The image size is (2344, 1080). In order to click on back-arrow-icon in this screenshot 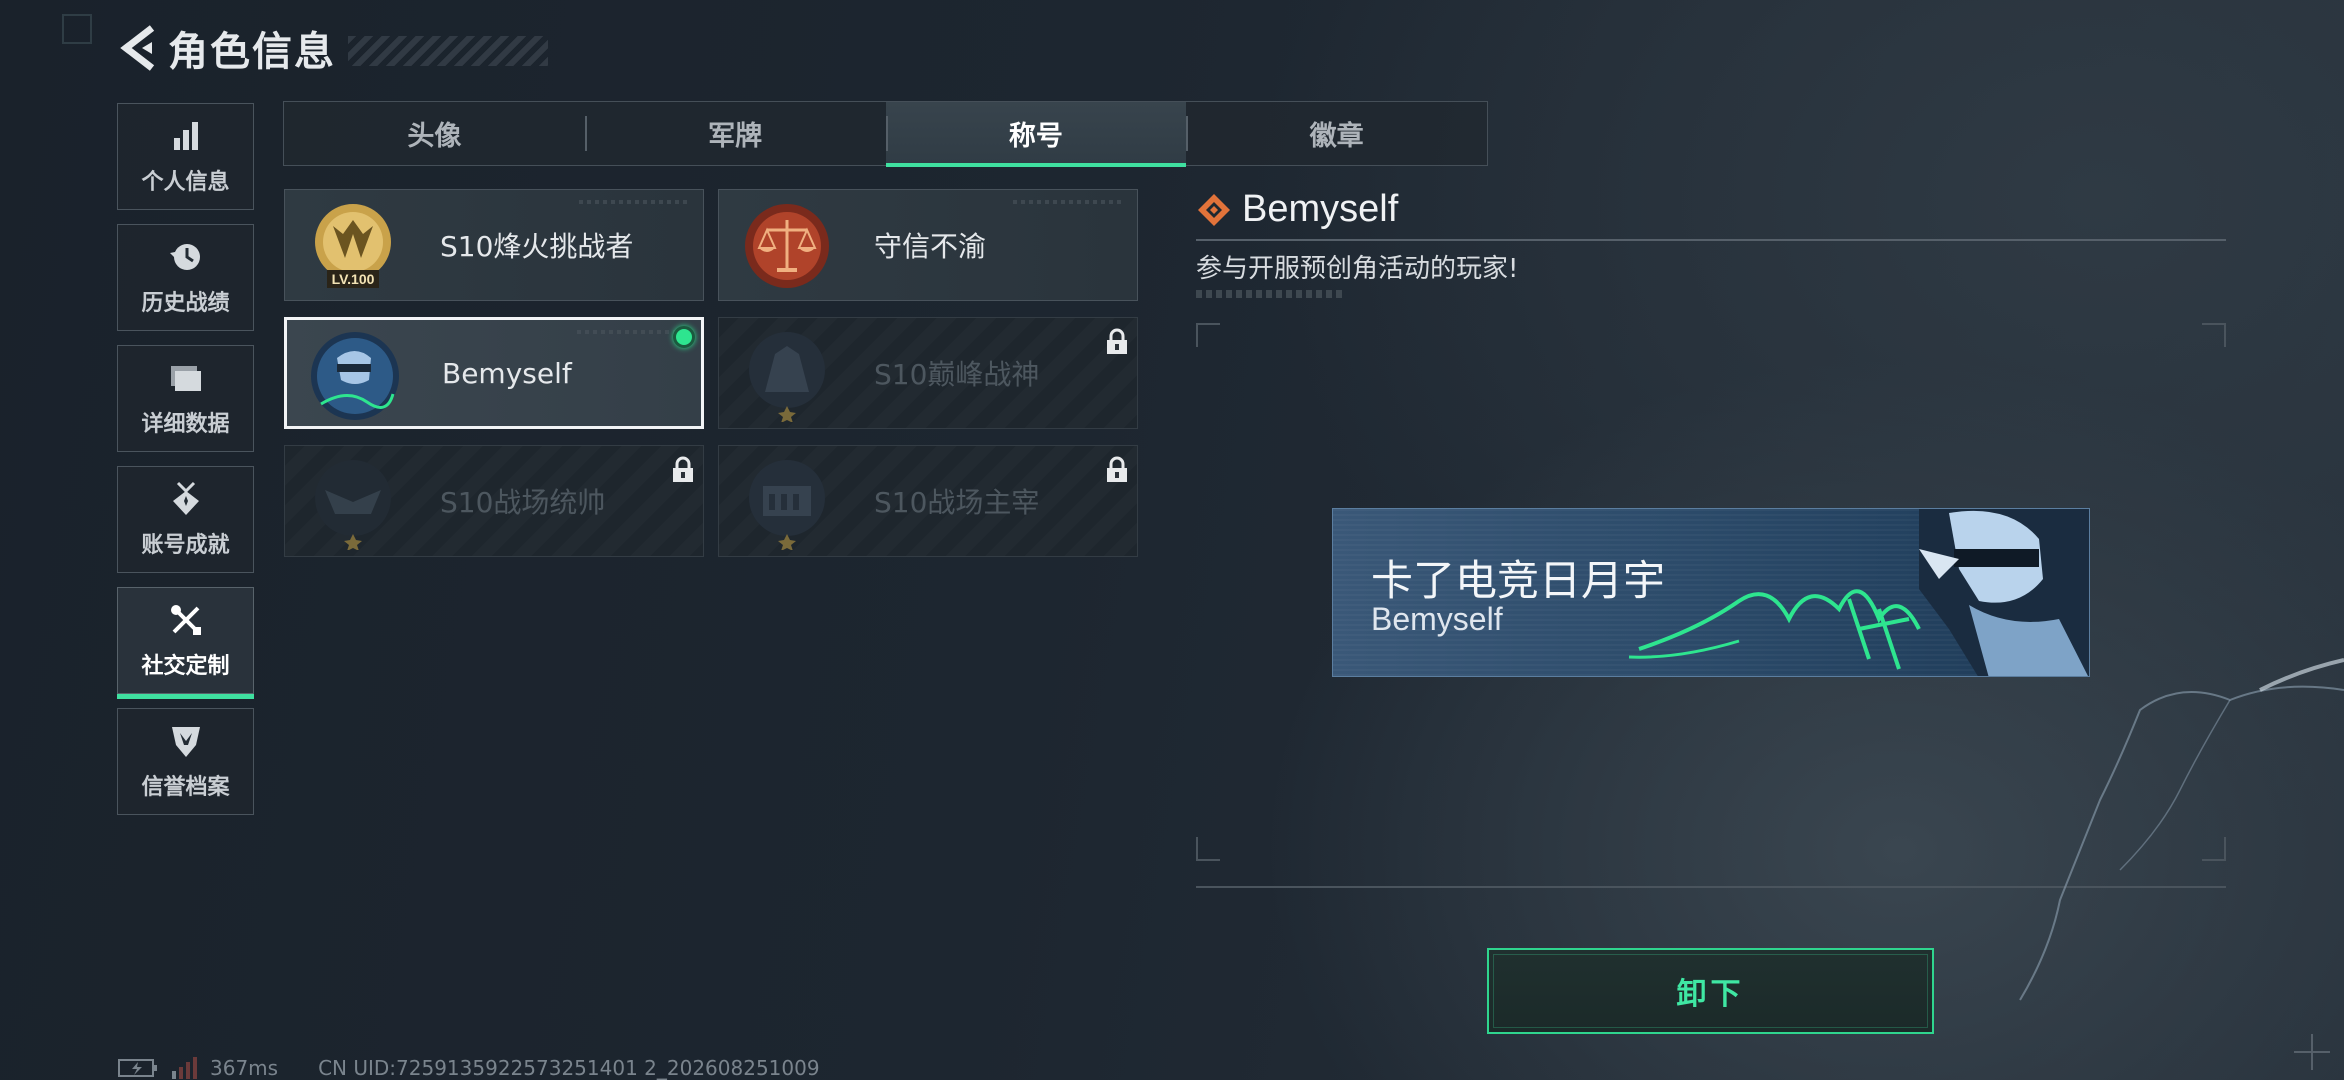, I will do `click(138, 48)`.